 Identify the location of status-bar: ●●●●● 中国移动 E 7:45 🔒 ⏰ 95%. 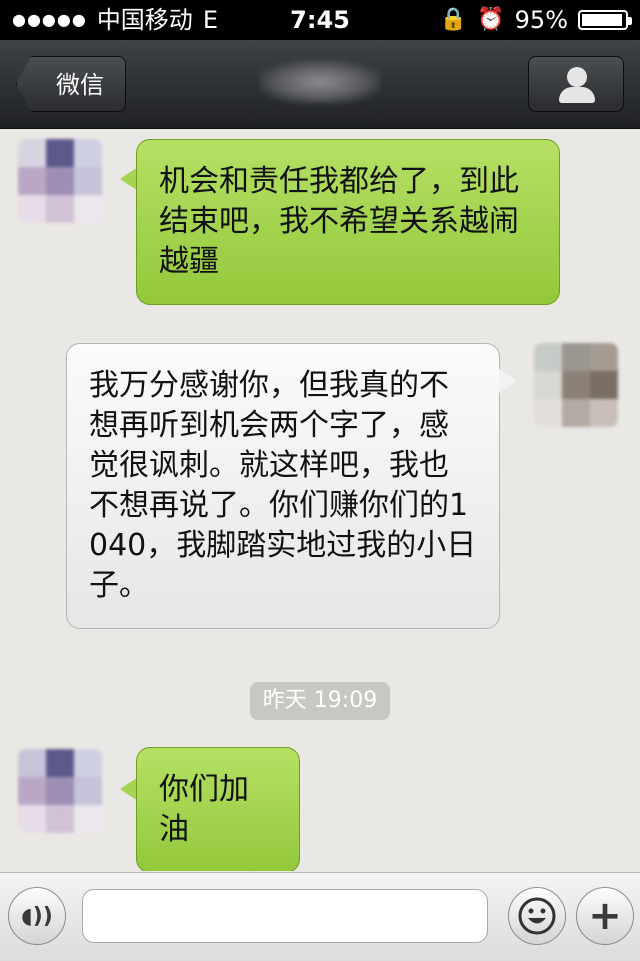
(320, 20).